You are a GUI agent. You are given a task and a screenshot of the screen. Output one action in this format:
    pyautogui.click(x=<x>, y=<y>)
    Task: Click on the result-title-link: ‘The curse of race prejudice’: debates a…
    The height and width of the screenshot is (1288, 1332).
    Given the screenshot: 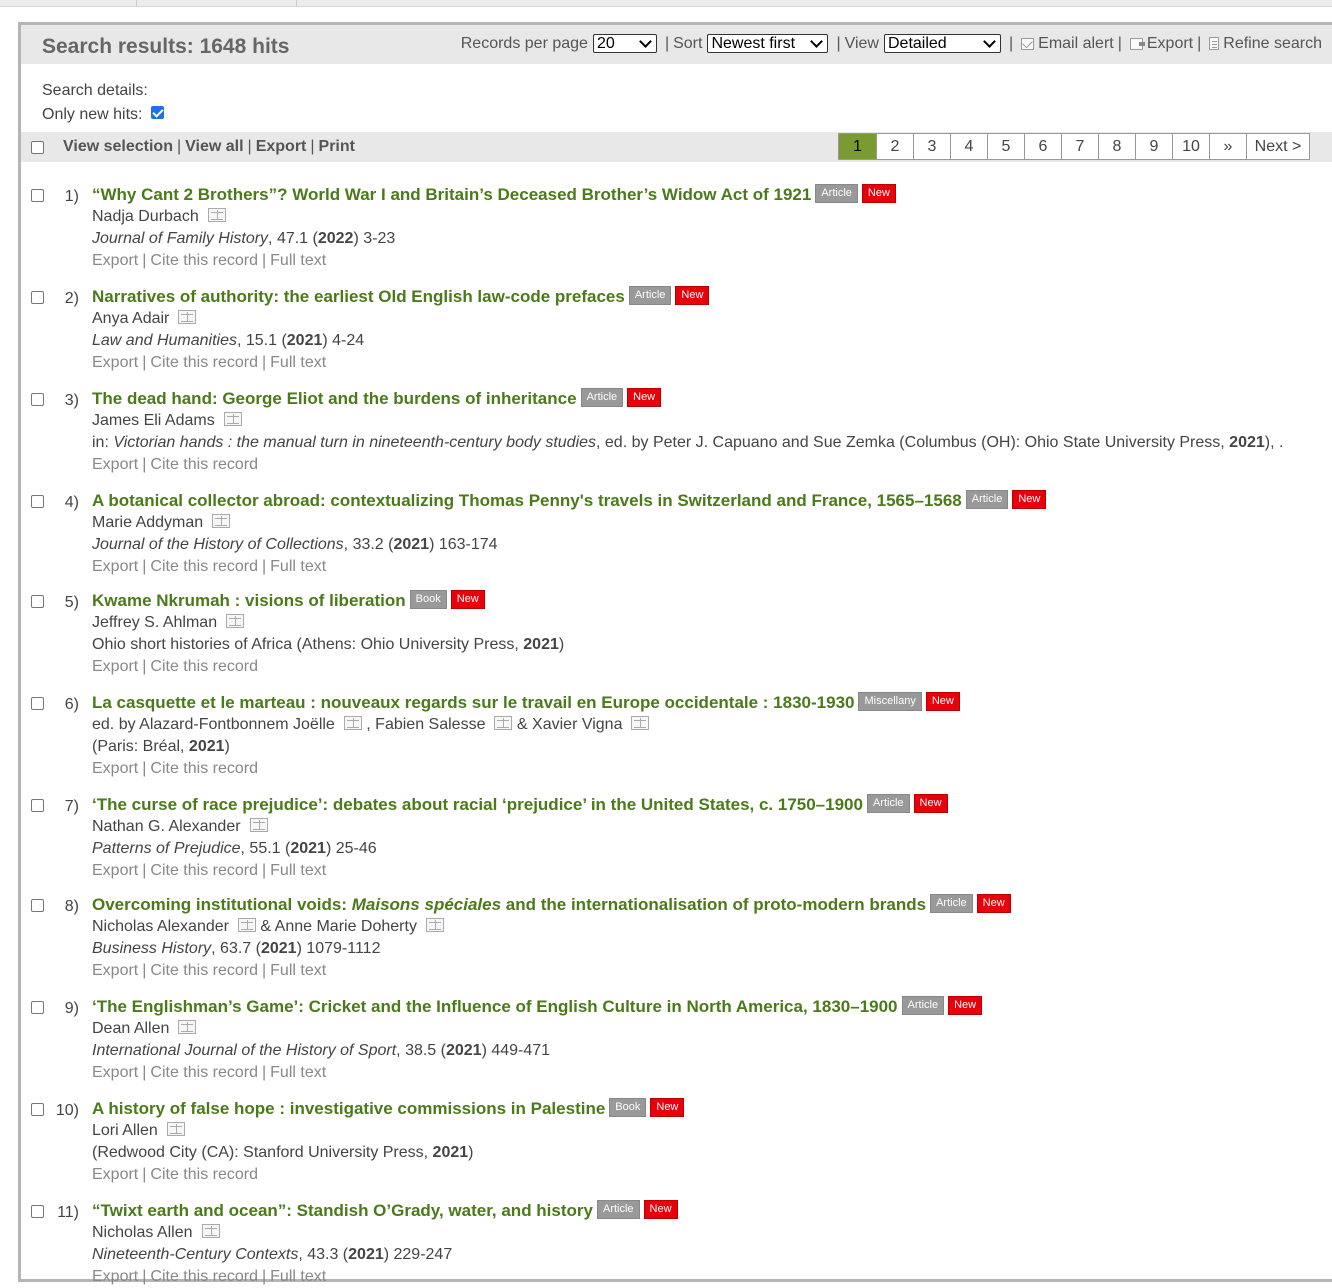 What is the action you would take?
    pyautogui.click(x=477, y=804)
    